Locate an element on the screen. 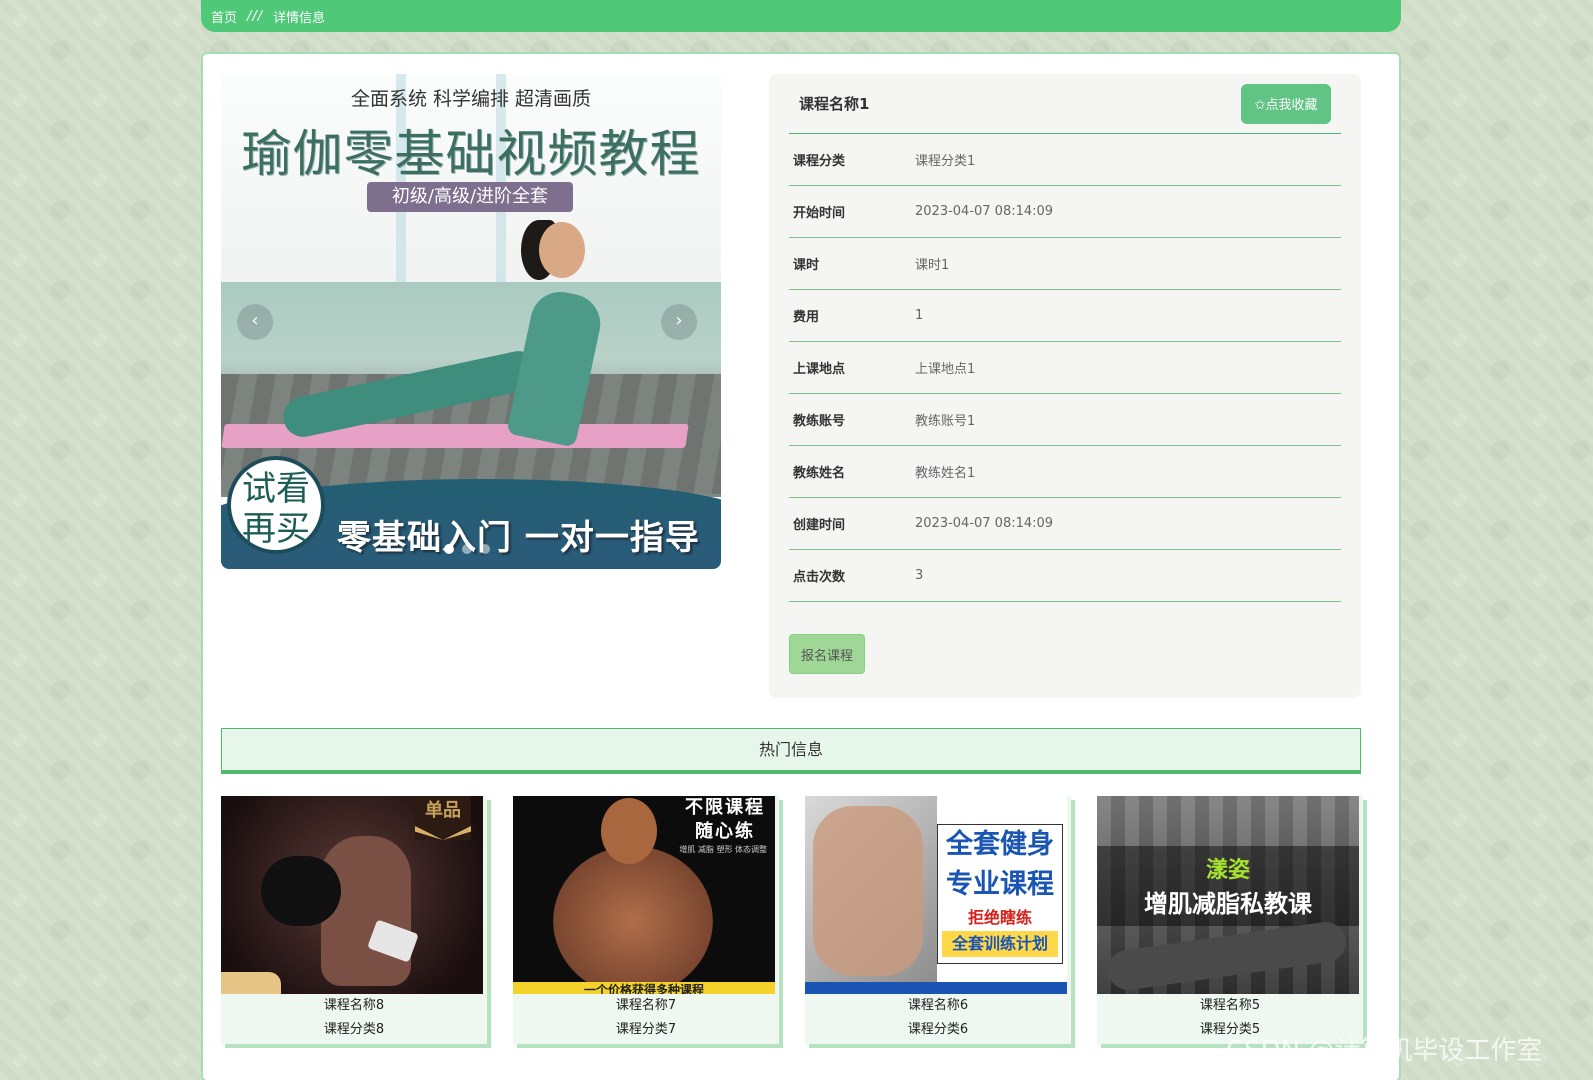 This screenshot has width=1593, height=1080. hot-card-category: 课程分类5 is located at coordinates (1230, 1029).